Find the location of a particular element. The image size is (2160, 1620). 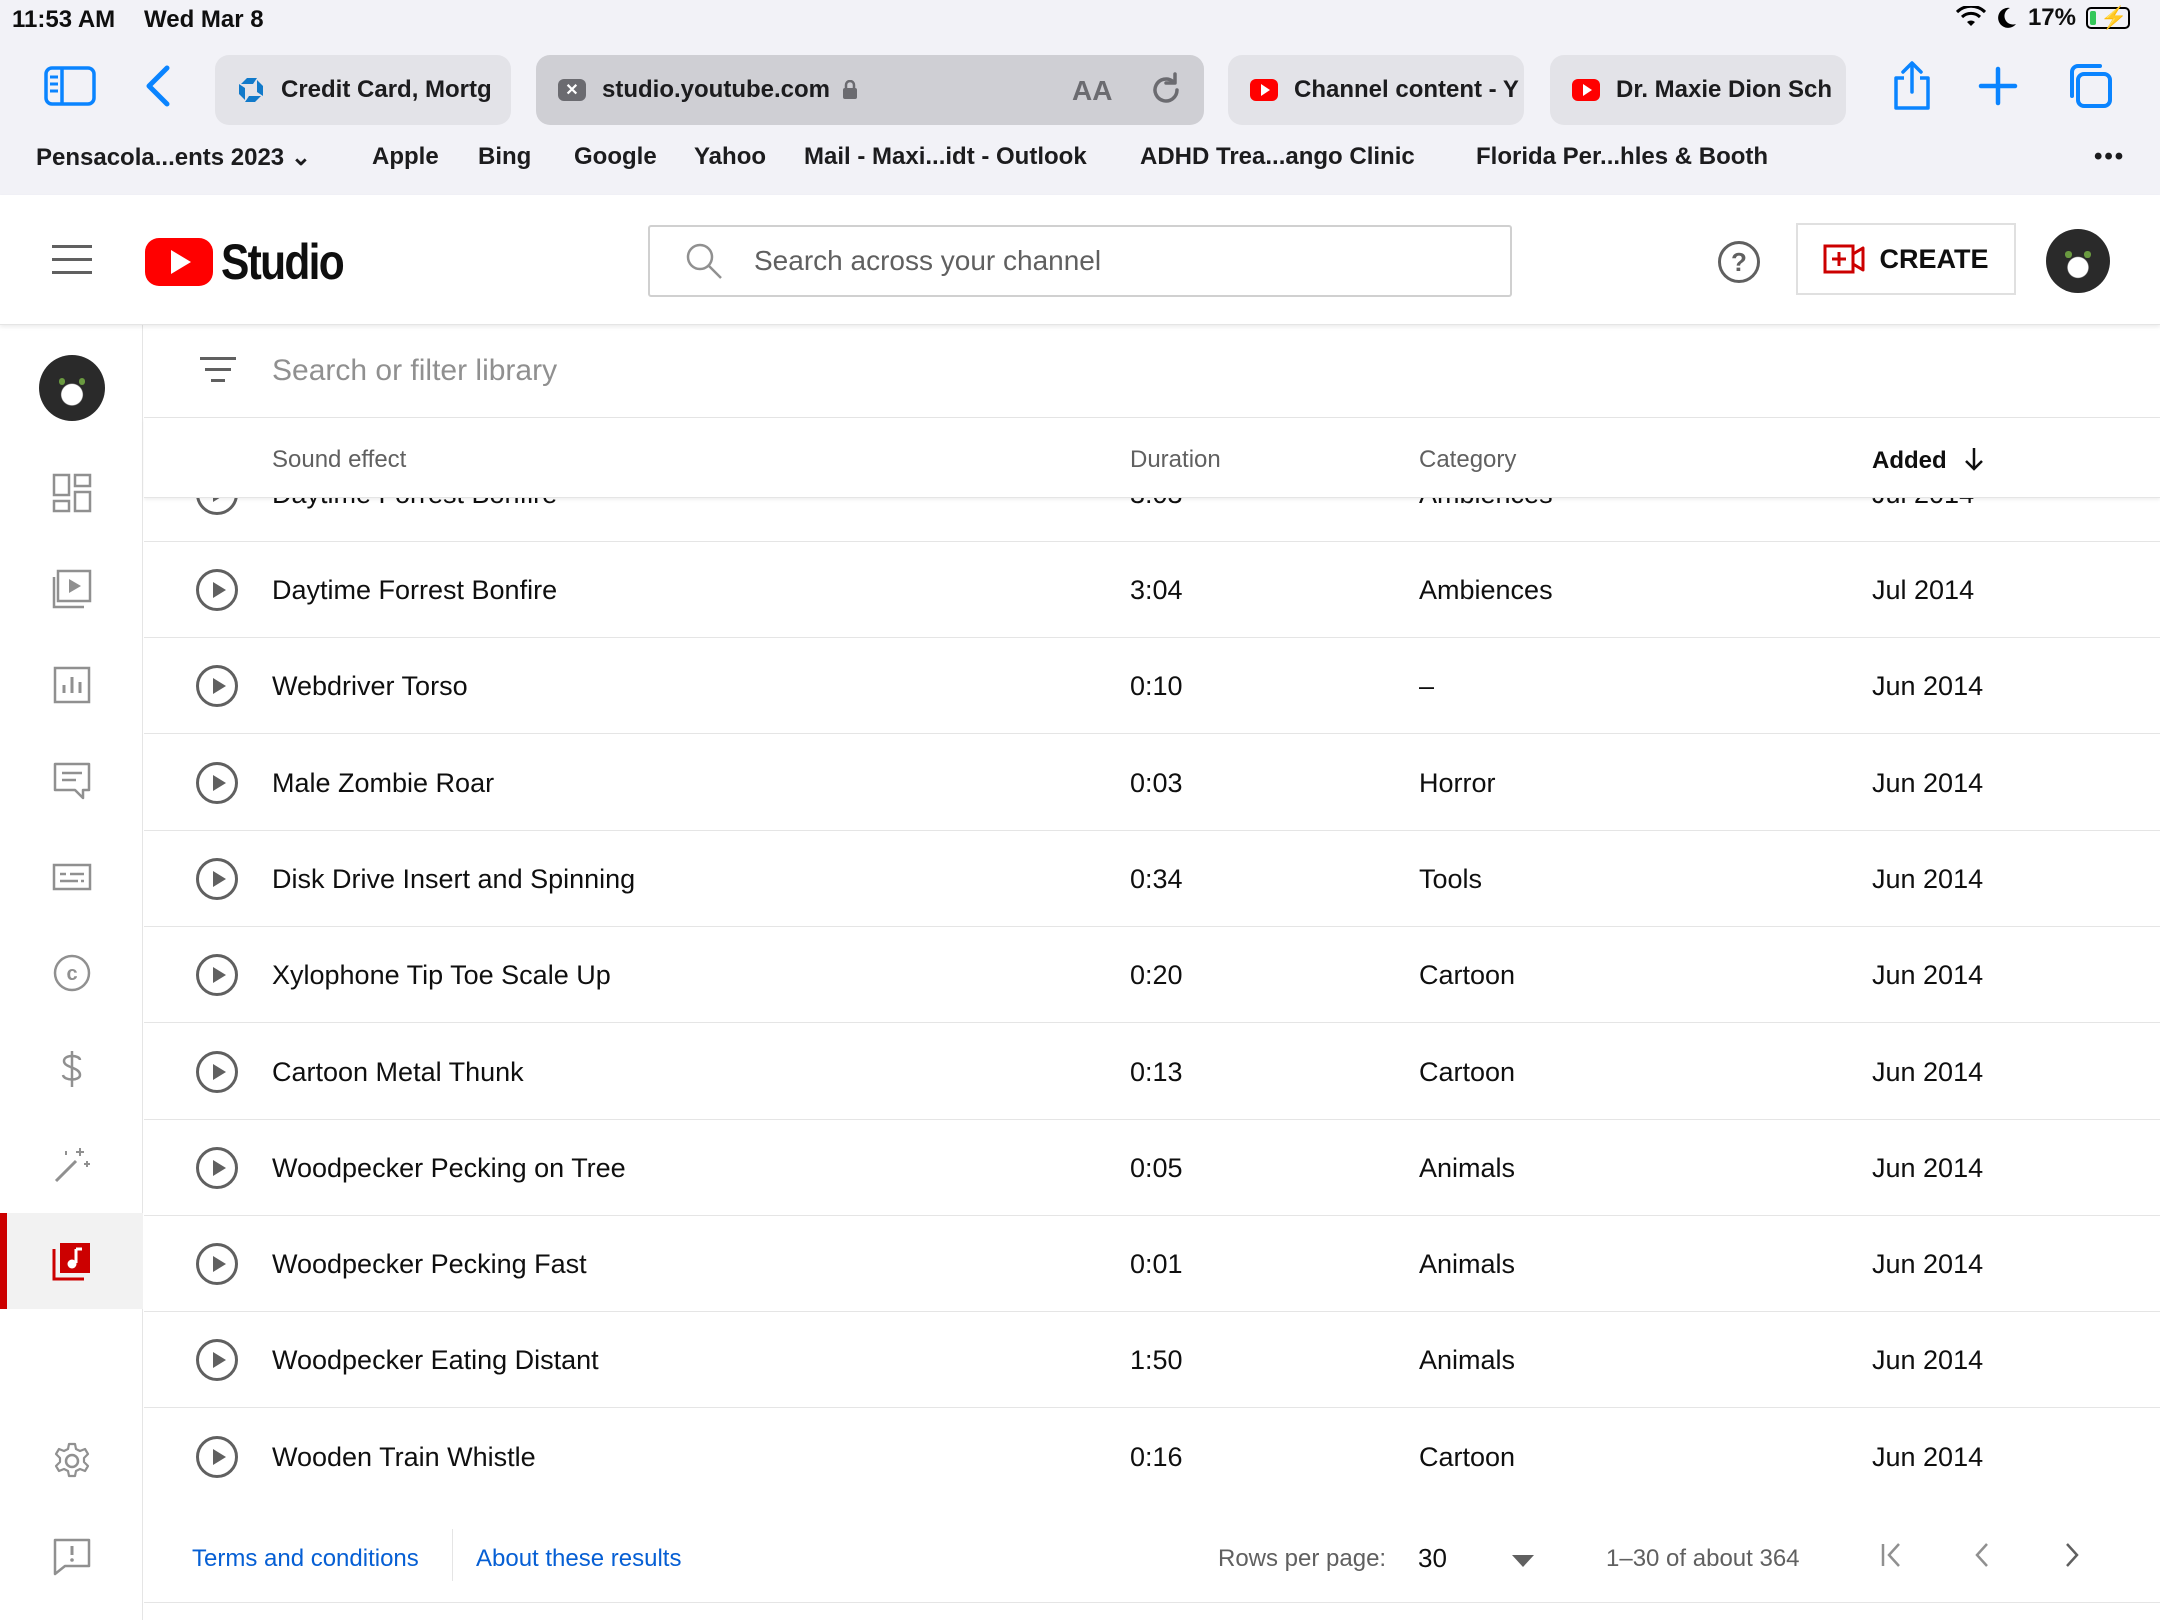

tab-overview-icon is located at coordinates (2090, 86).